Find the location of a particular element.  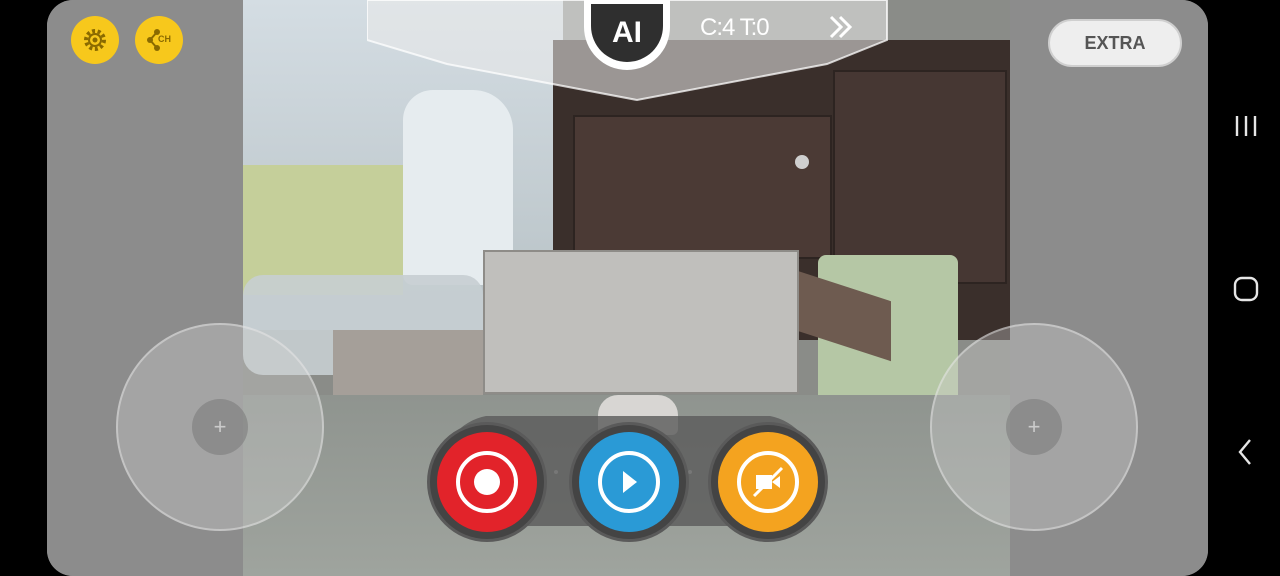

left-joystick: + is located at coordinates (220, 427).